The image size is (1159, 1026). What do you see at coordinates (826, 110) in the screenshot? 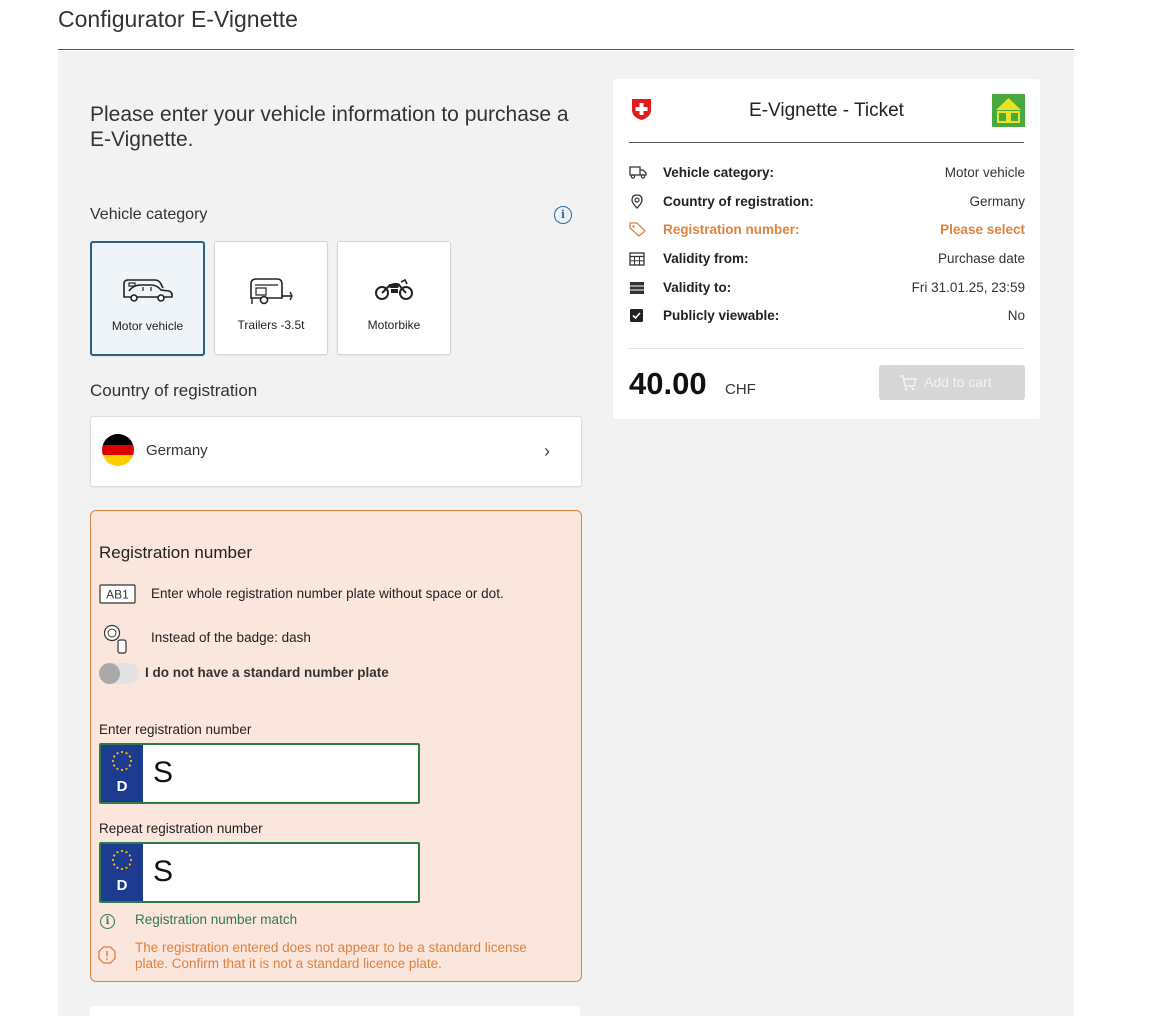
I see `ticket-title: E-Vignette - Ticket` at bounding box center [826, 110].